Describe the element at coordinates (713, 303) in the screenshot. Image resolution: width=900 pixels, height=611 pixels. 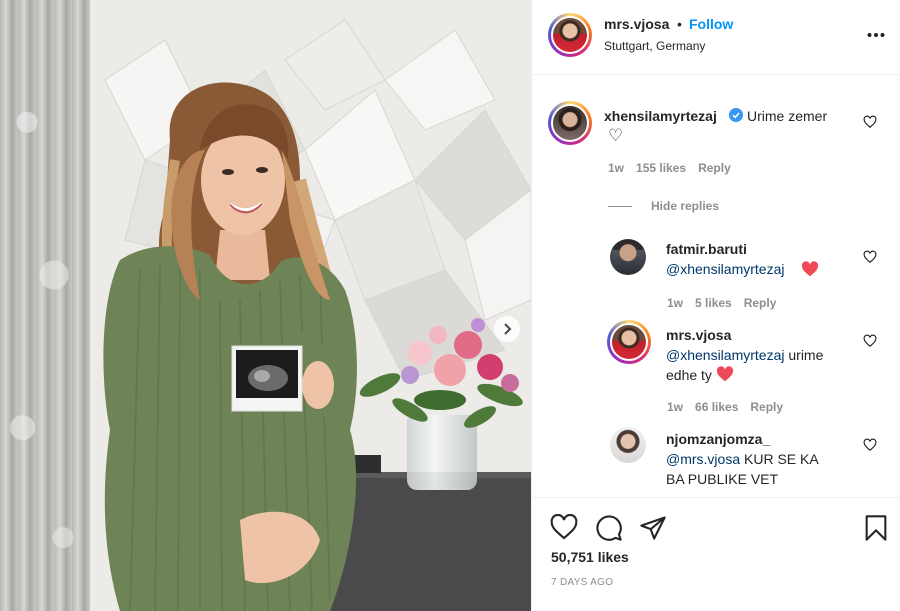
I see `reply-likes: 5 likes` at that location.